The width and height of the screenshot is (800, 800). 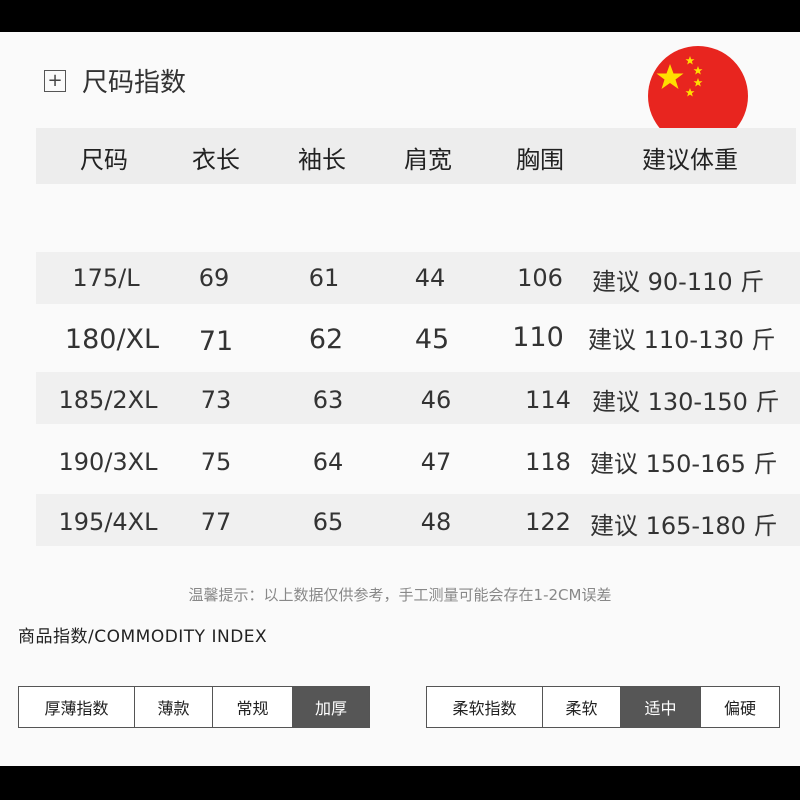 I want to click on option-medium-selected: 适中, so click(x=661, y=707).